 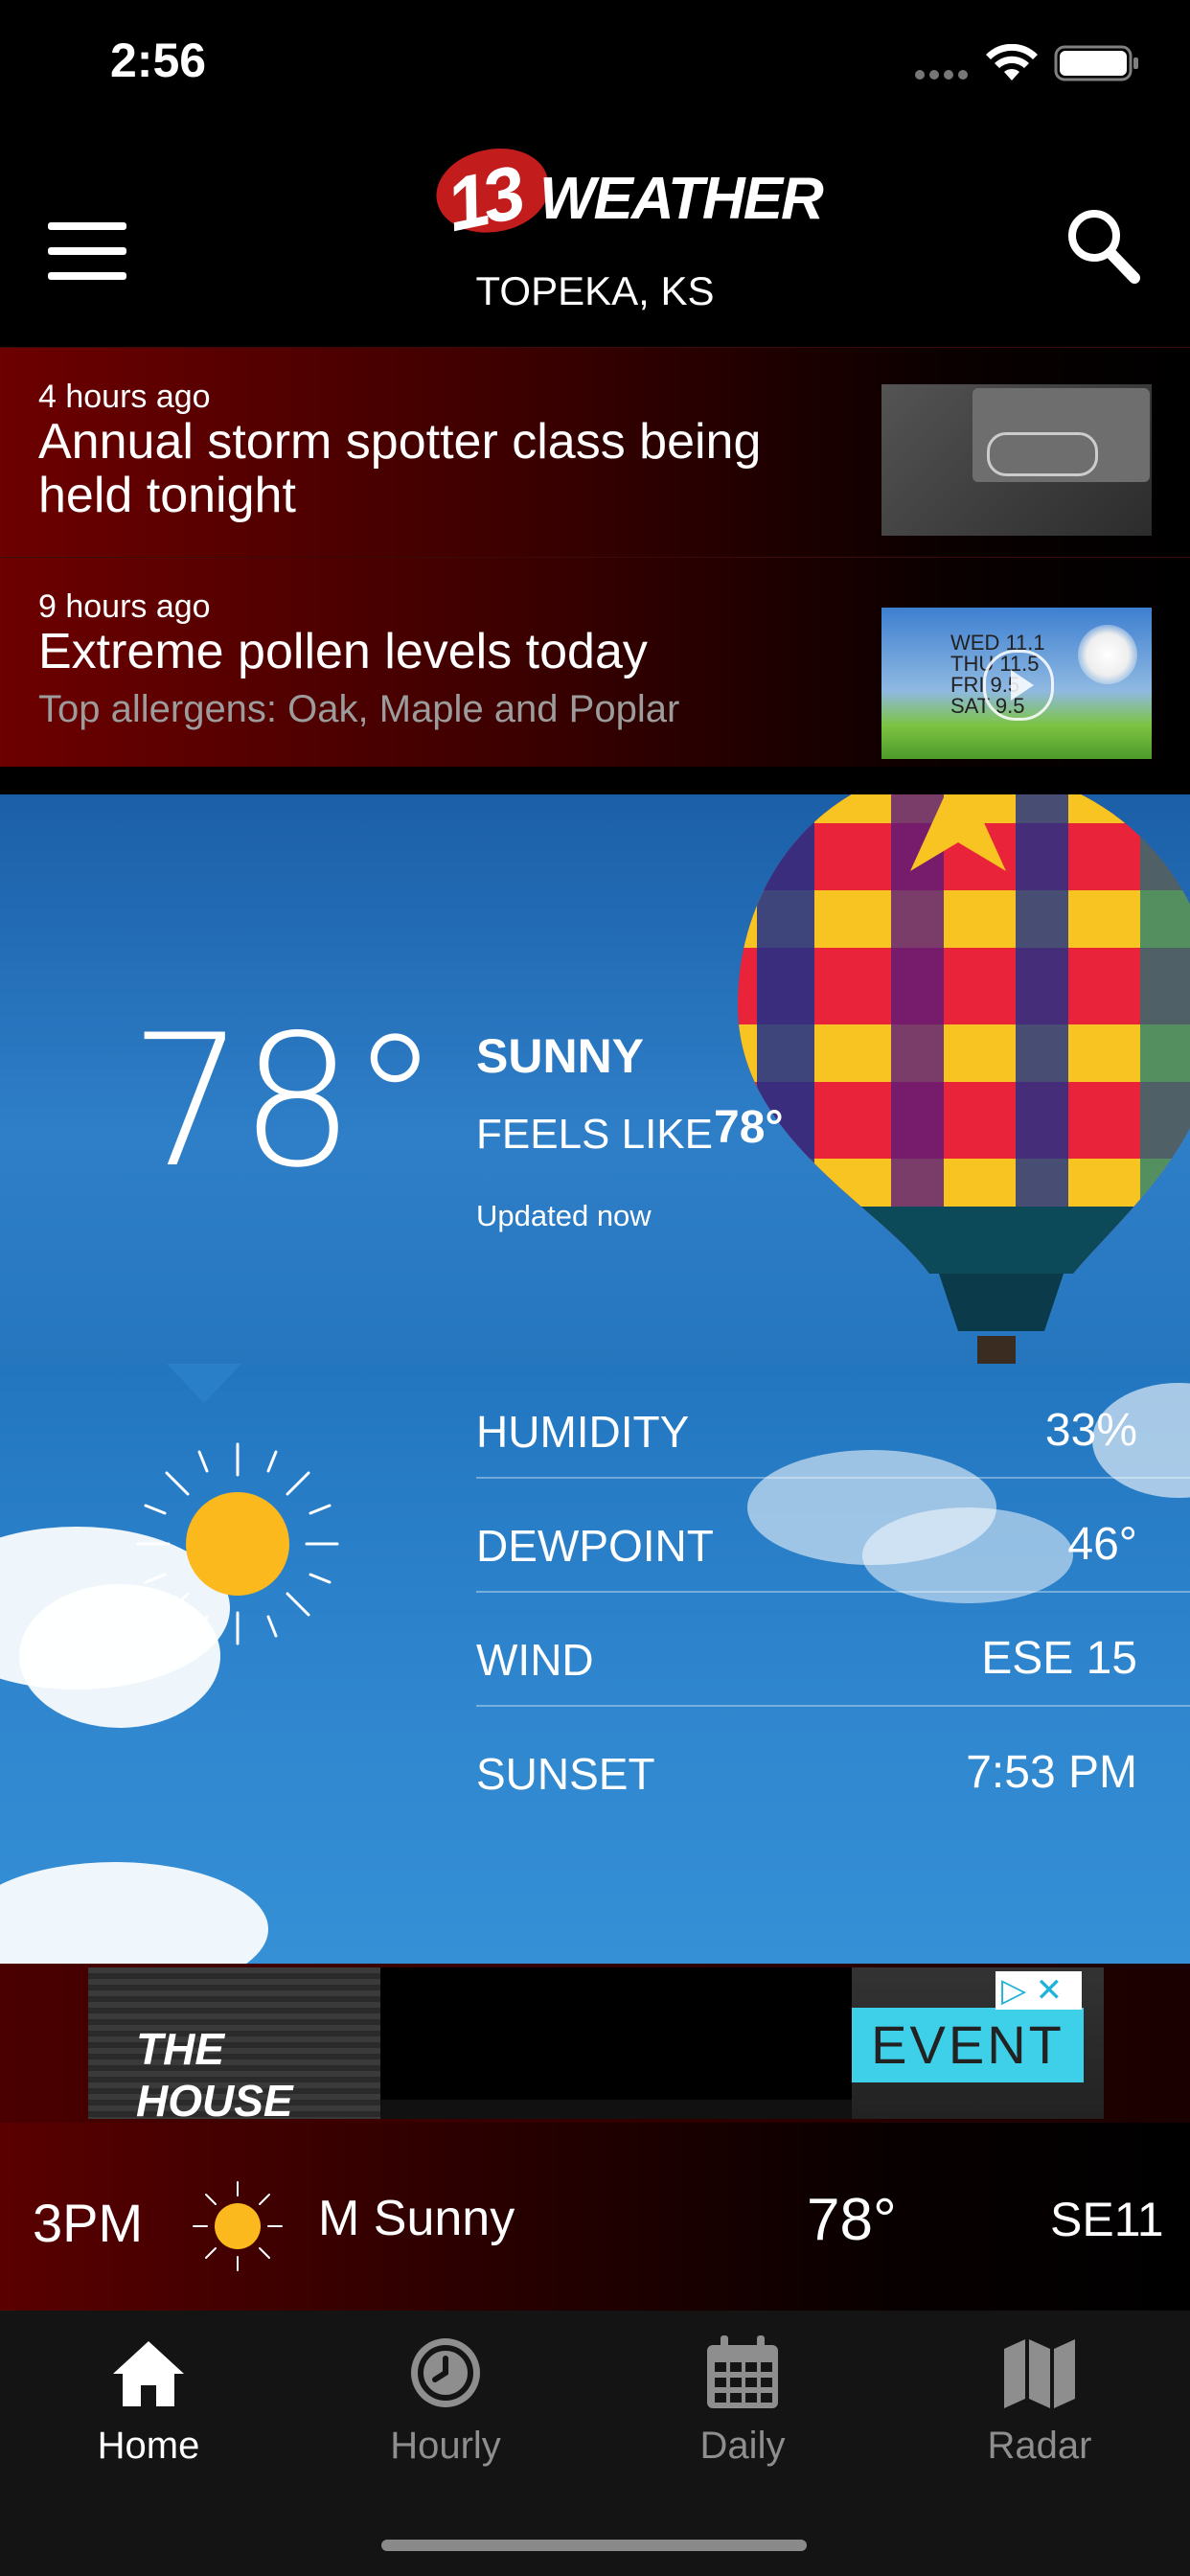 I want to click on tab-label: Hourly, so click(x=445, y=2446).